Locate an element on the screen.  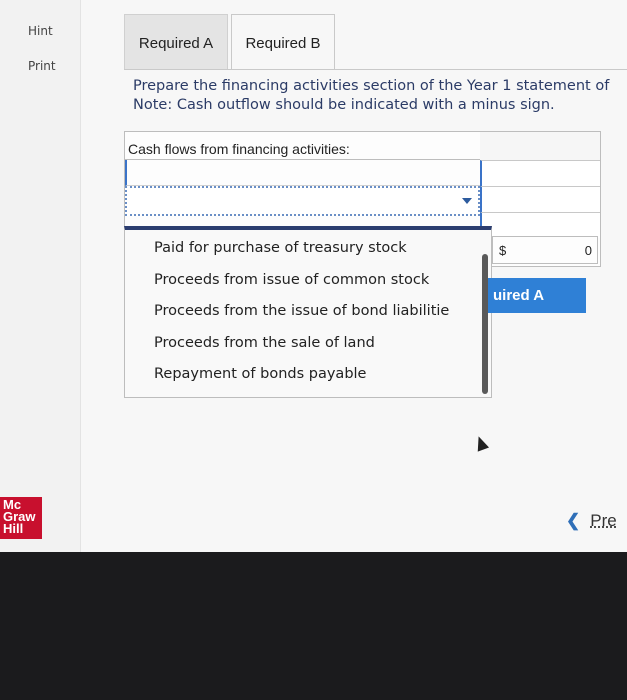
required-a-nav-button: uired A is located at coordinates (537, 295).